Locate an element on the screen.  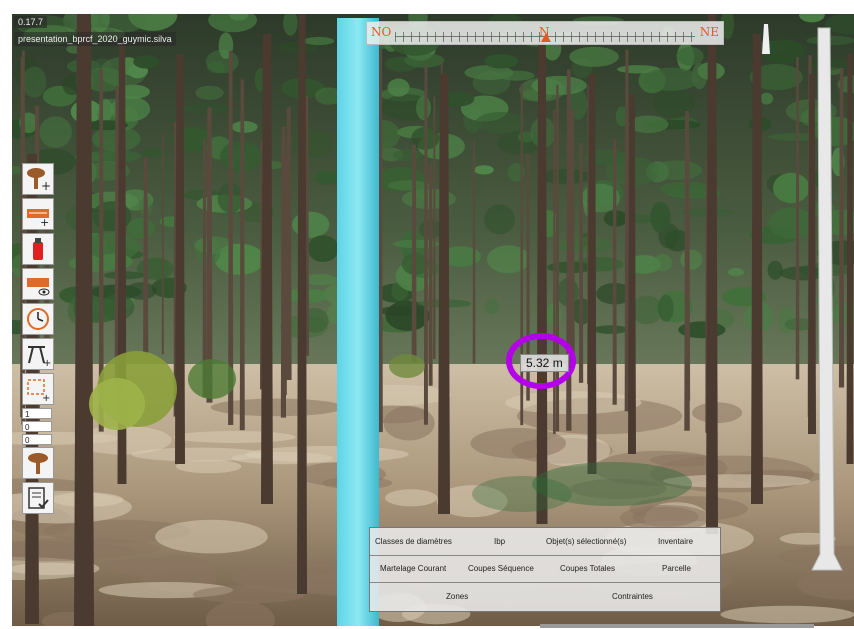
menu-sequence-cuts: Coupes Séquence is located at coordinates (501, 568).